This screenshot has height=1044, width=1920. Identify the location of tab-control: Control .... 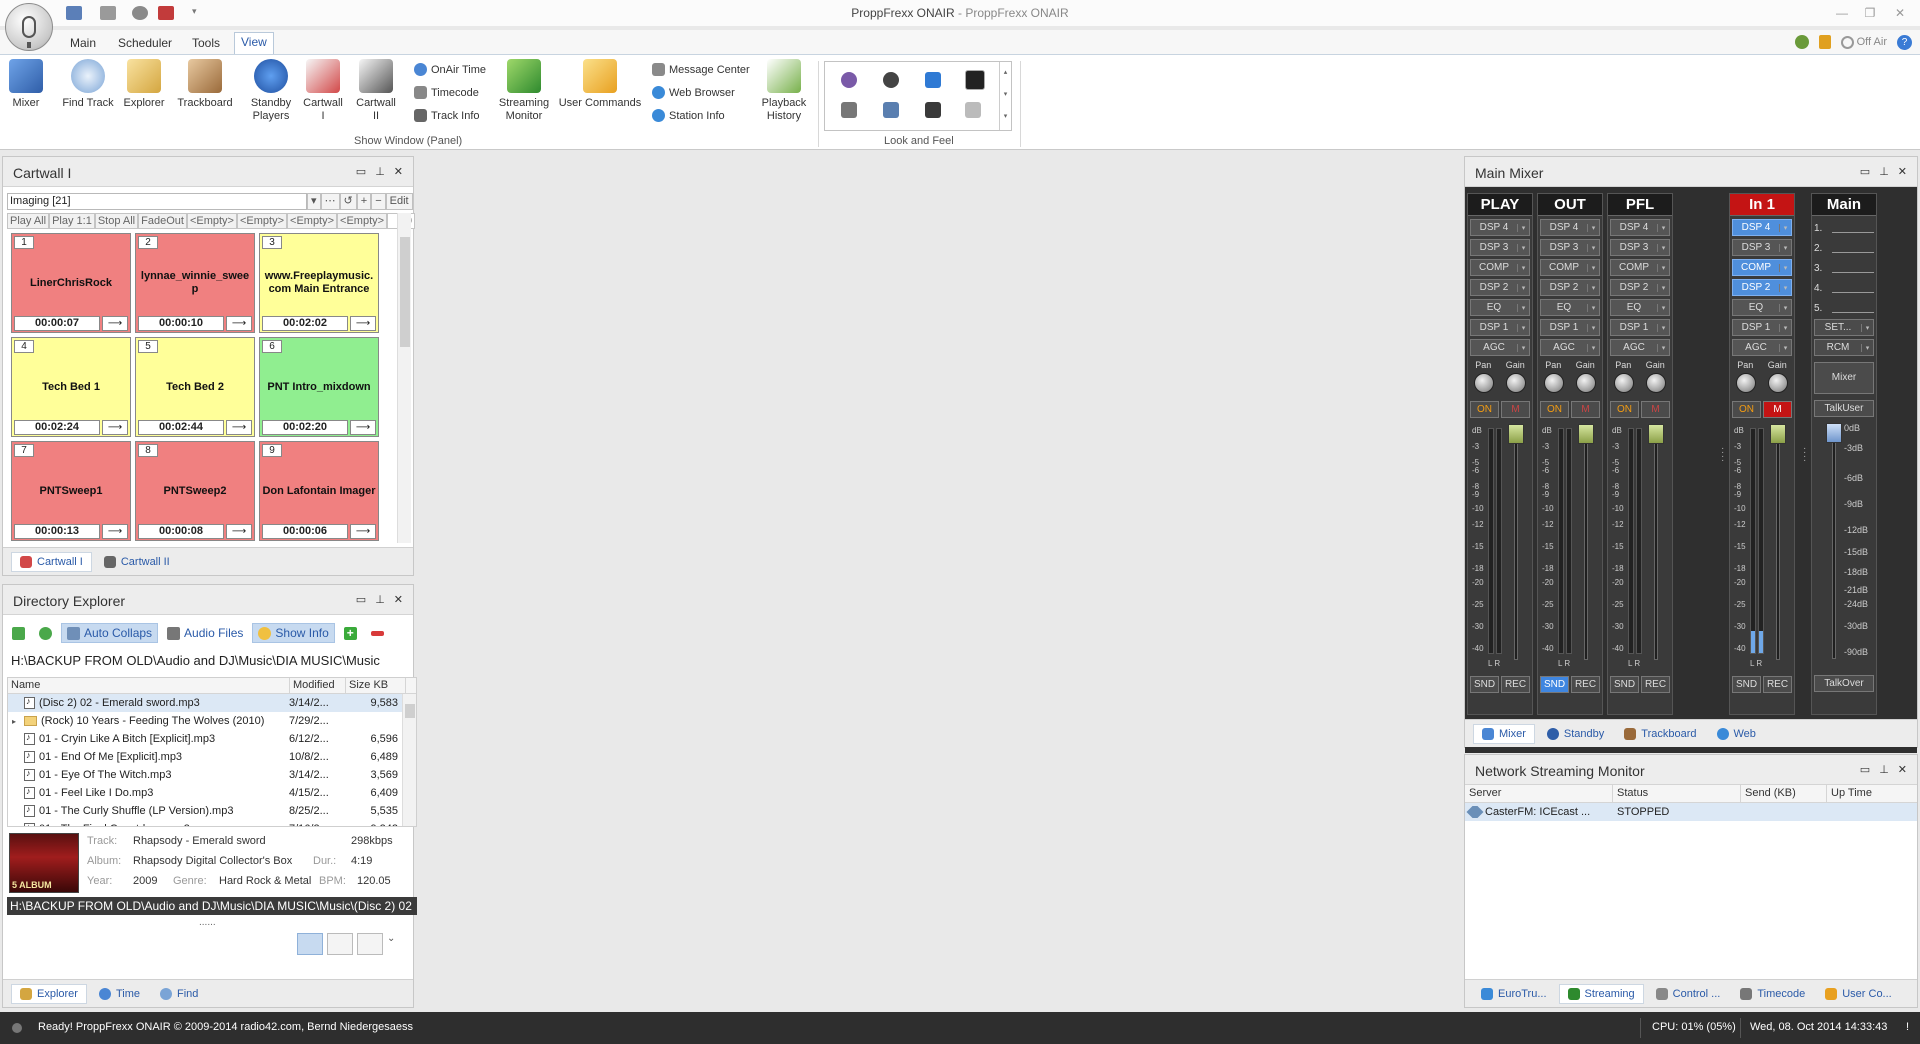
(1688, 994).